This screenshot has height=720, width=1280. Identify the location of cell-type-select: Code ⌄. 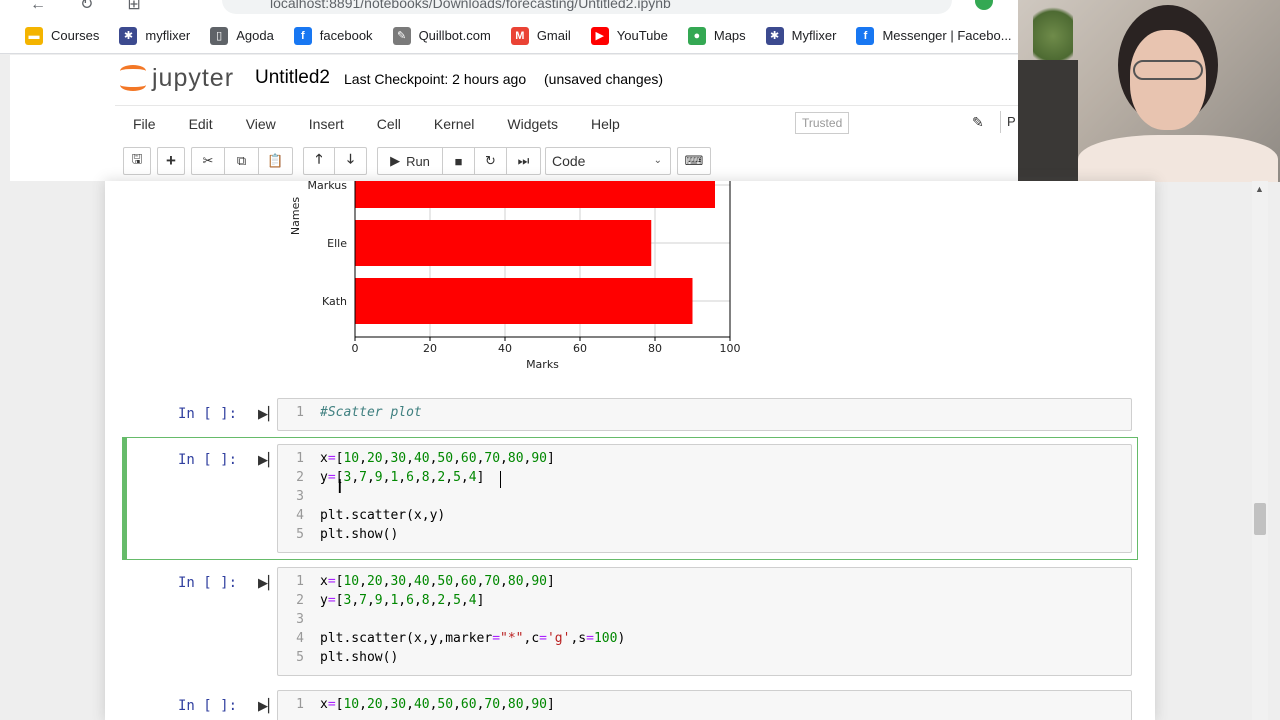
(608, 161).